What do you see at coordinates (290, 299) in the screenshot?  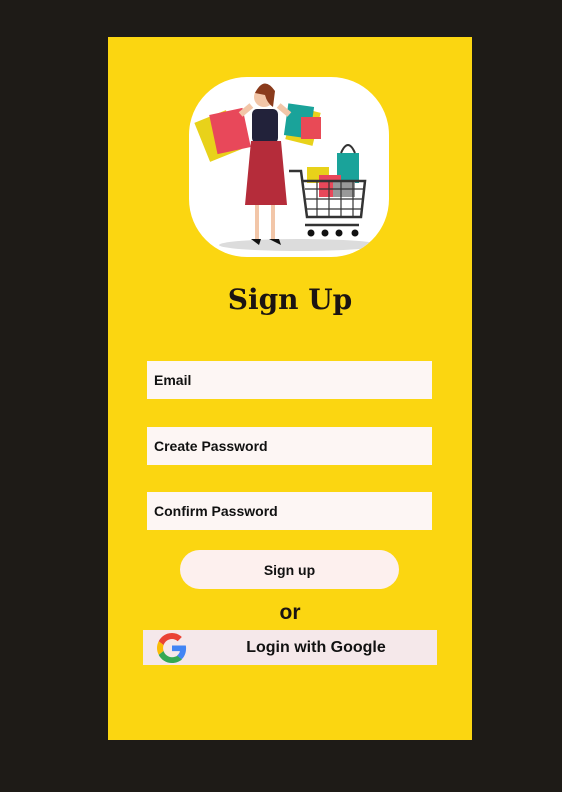 I see `page-title: Sign Up` at bounding box center [290, 299].